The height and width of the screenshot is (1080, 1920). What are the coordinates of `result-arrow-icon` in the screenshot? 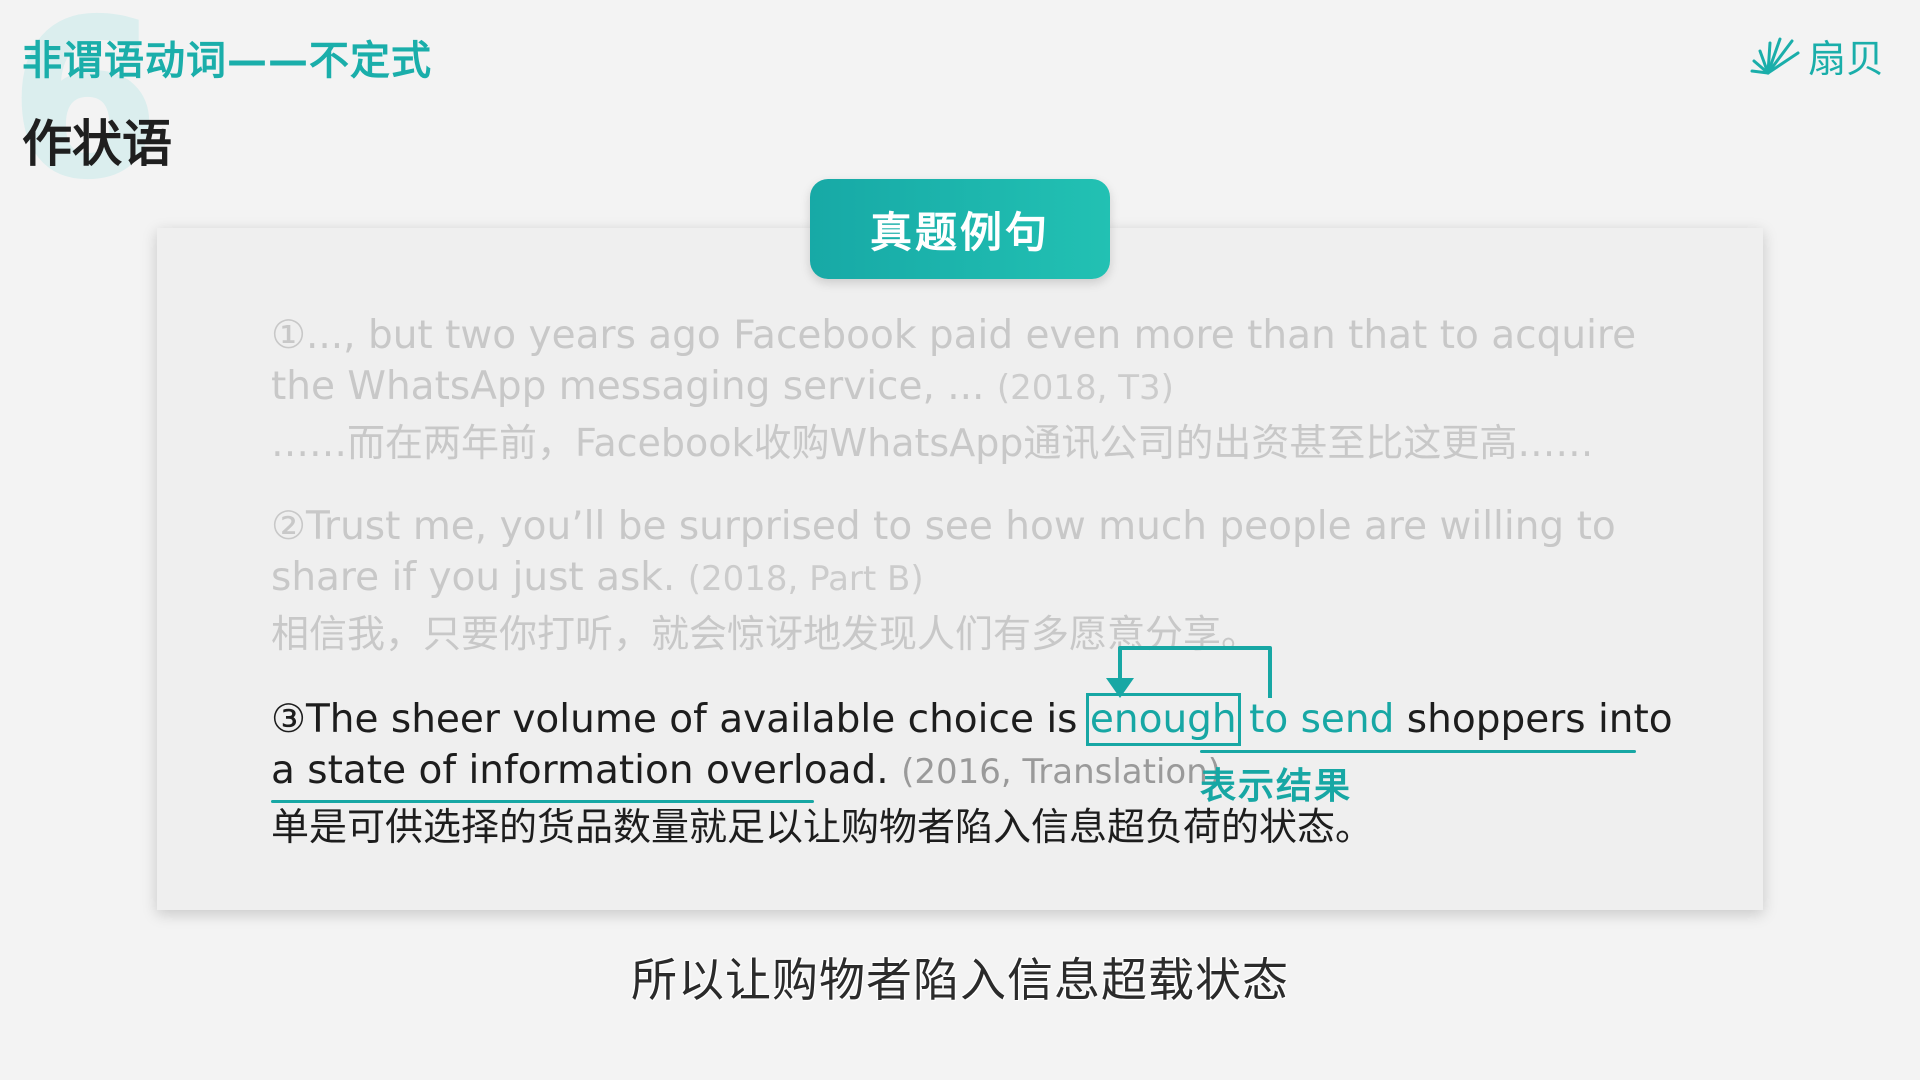 It's located at (1189, 672).